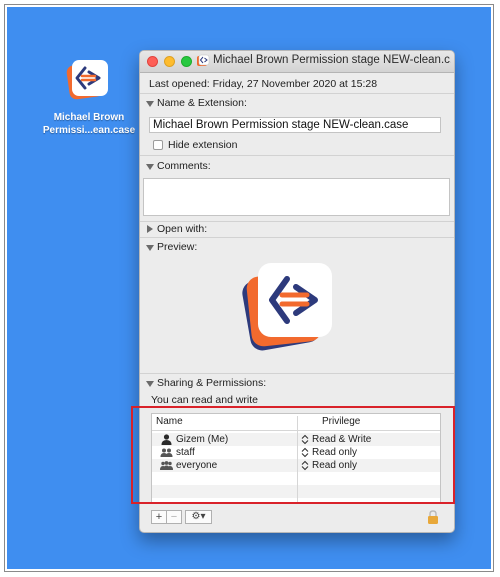 The width and height of the screenshot is (500, 577). What do you see at coordinates (293, 455) in the screenshot?
I see `highlight-box` at bounding box center [293, 455].